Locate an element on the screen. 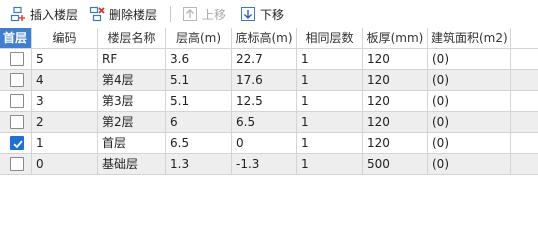 The image size is (538, 240). arrow-up-icon is located at coordinates (190, 14).